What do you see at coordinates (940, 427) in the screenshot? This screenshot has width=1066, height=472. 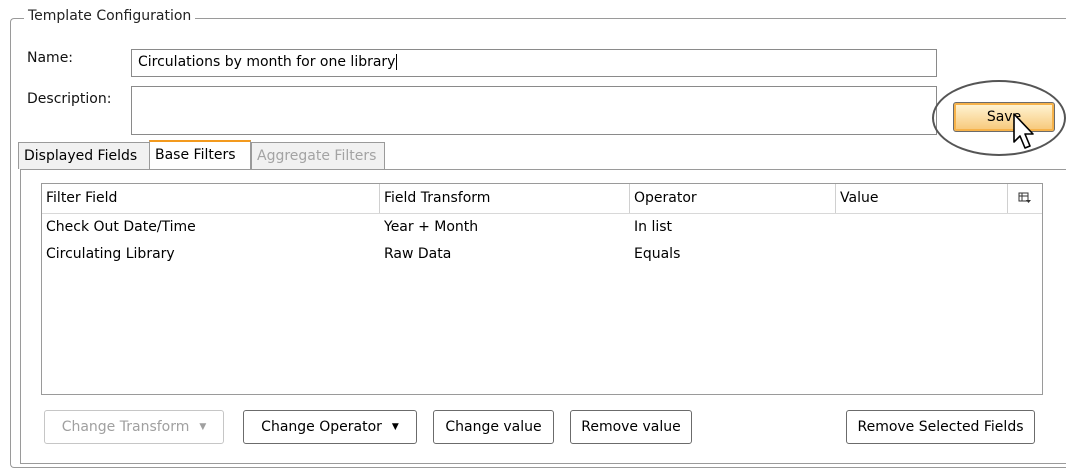 I see `remove-selected-fields-button: Remove Selected Fields` at bounding box center [940, 427].